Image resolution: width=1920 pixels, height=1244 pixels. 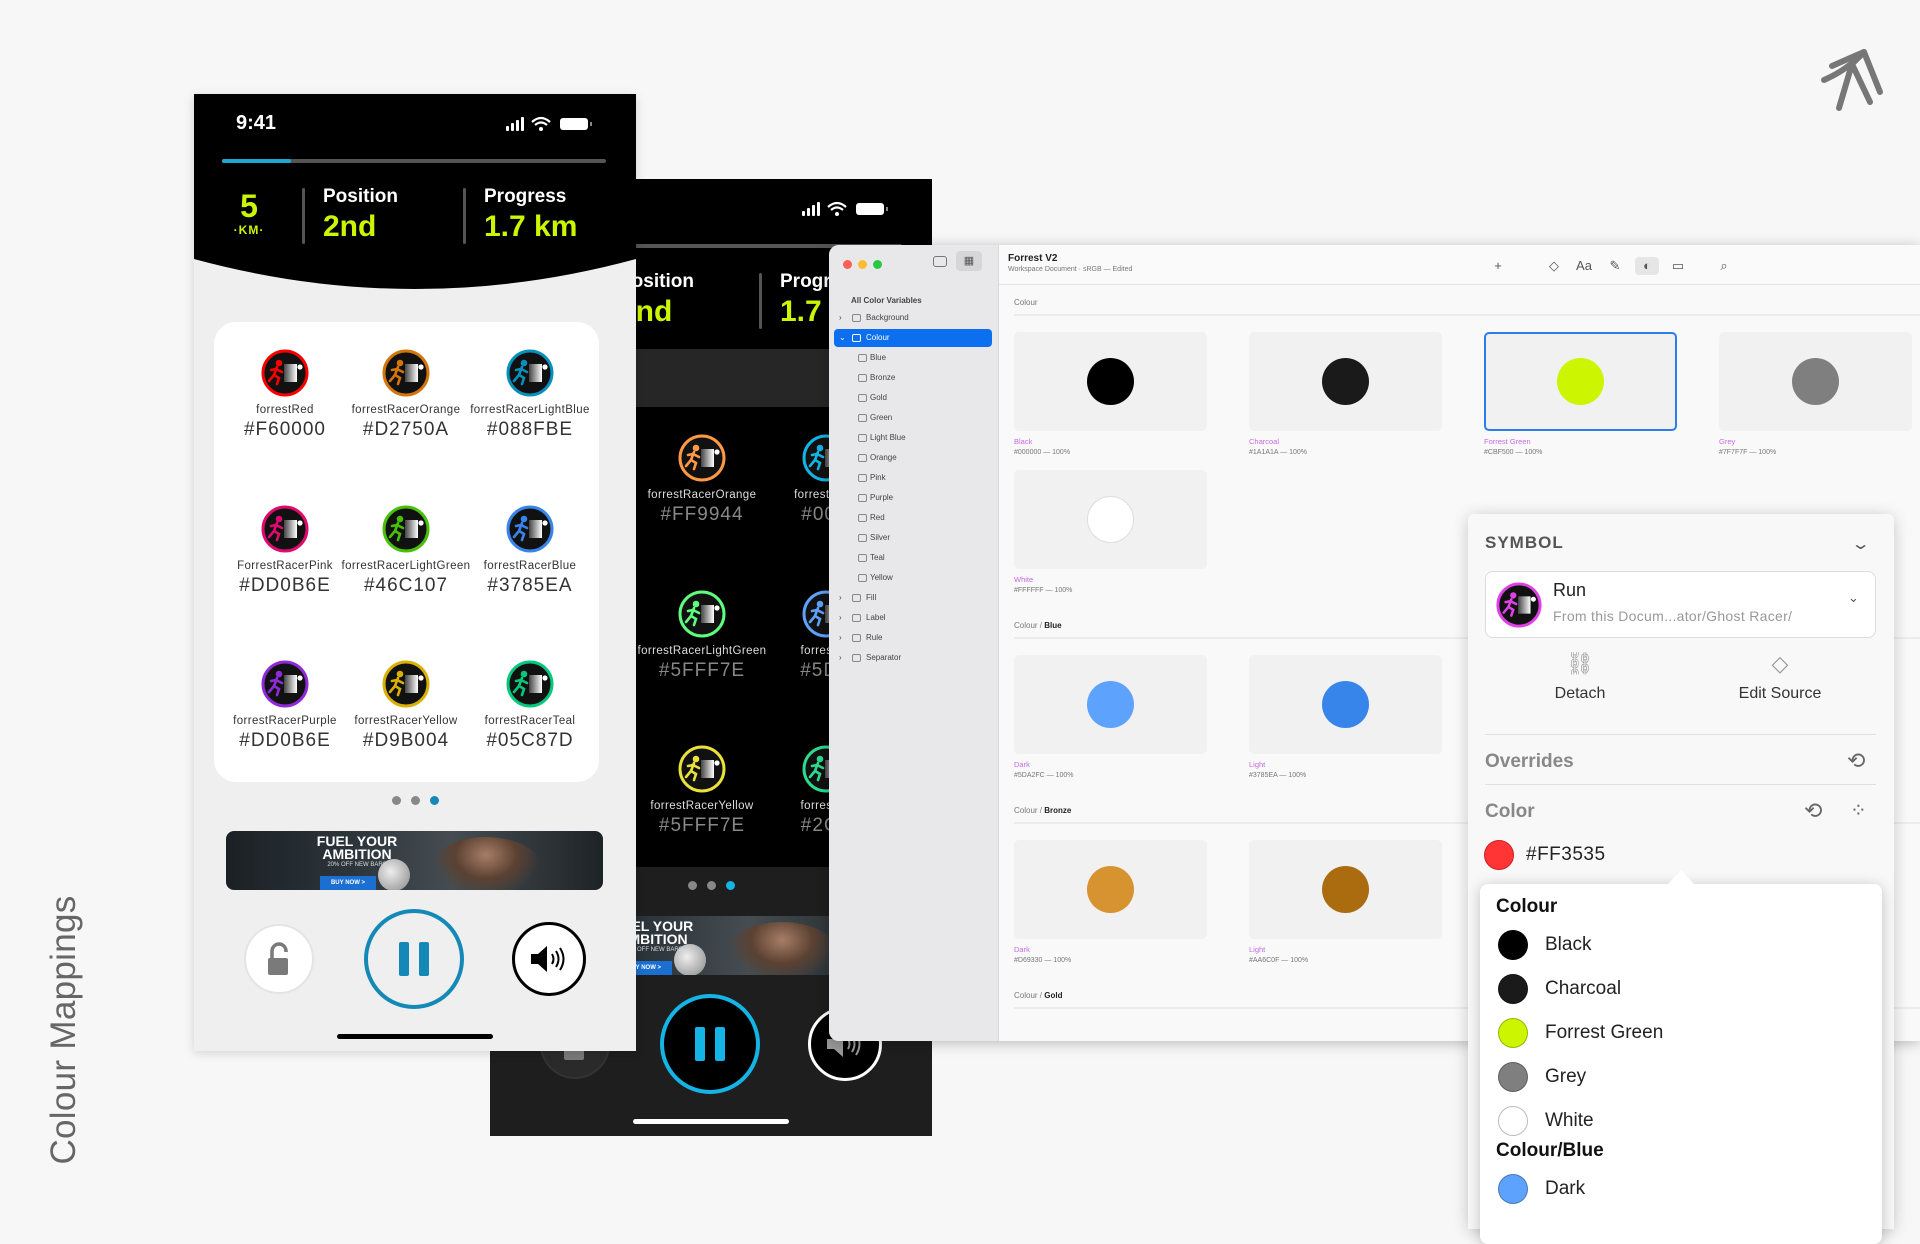 I want to click on sidebar-item-gold: Gold, so click(x=913, y=398).